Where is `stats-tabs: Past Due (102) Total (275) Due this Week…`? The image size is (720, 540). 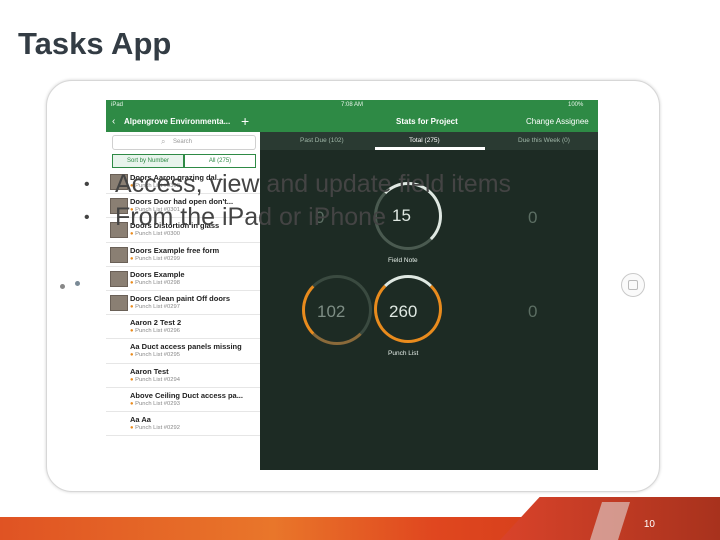 stats-tabs: Past Due (102) Total (275) Due this Week… is located at coordinates (429, 141).